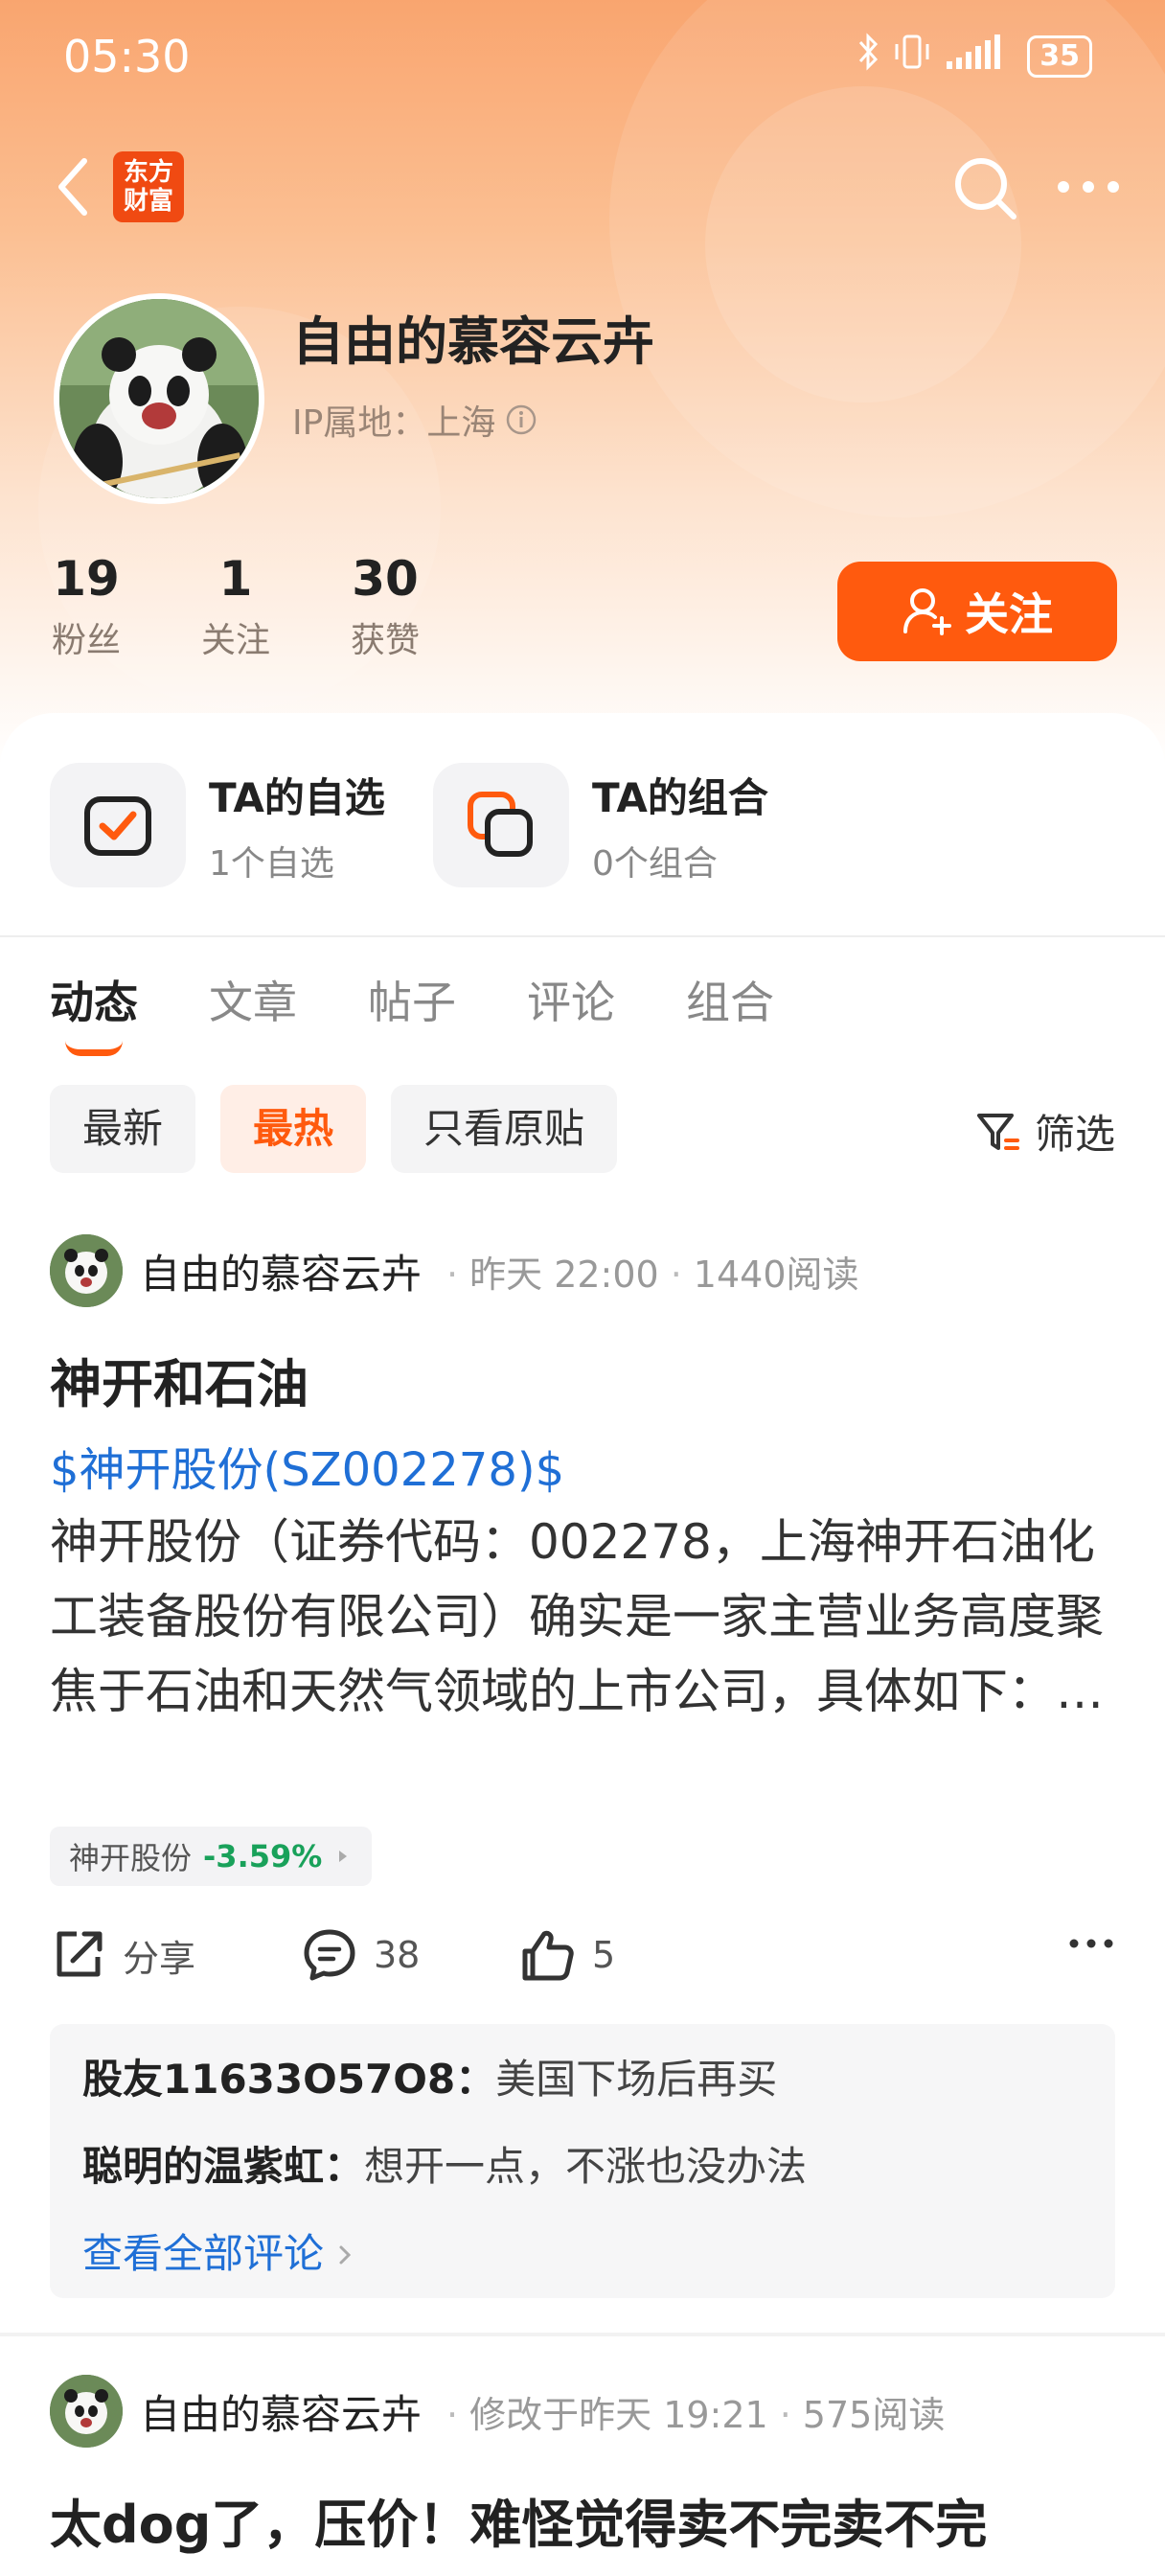  I want to click on decor-circle, so click(863, 244).